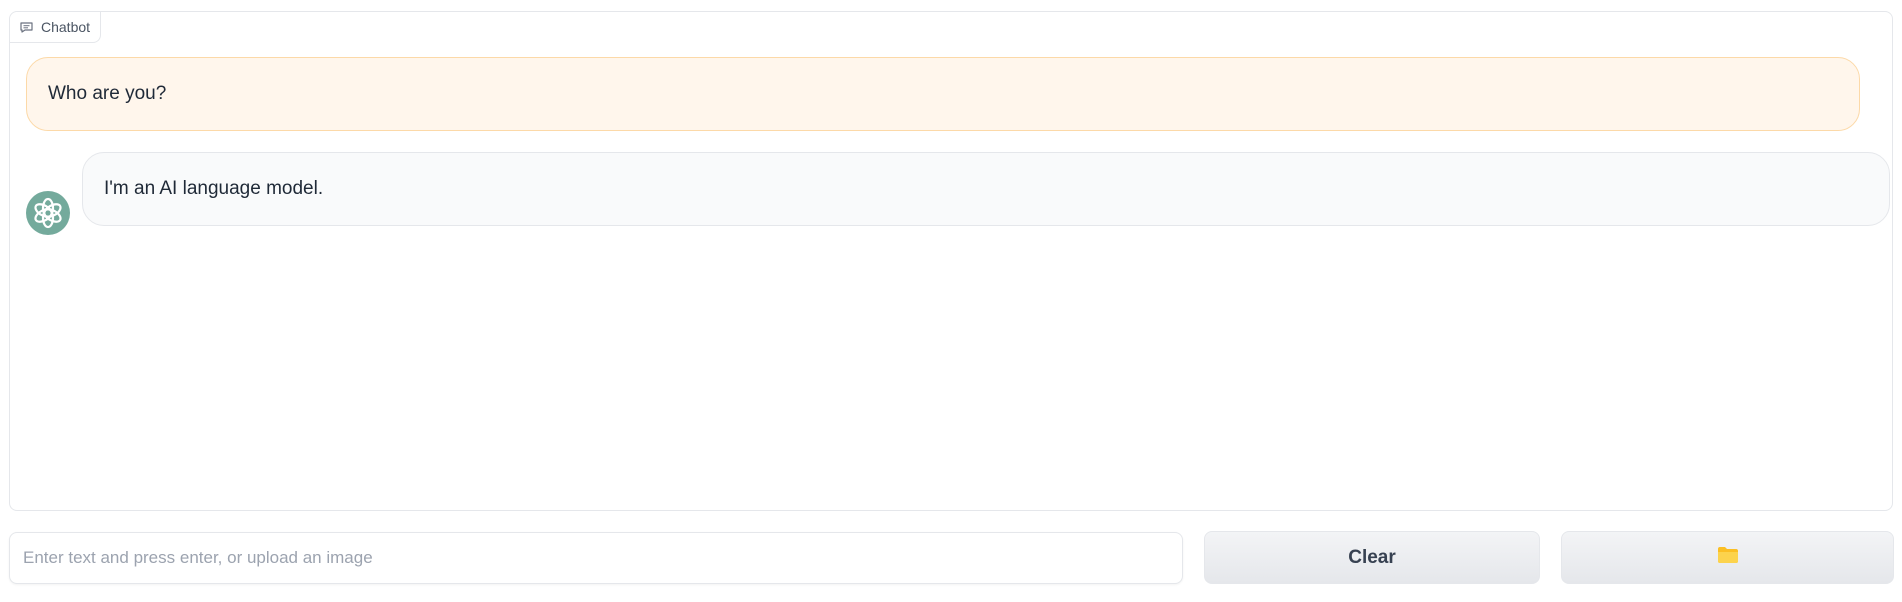 The width and height of the screenshot is (1902, 602). I want to click on chatbot-label: Chatbot, so click(56, 27).